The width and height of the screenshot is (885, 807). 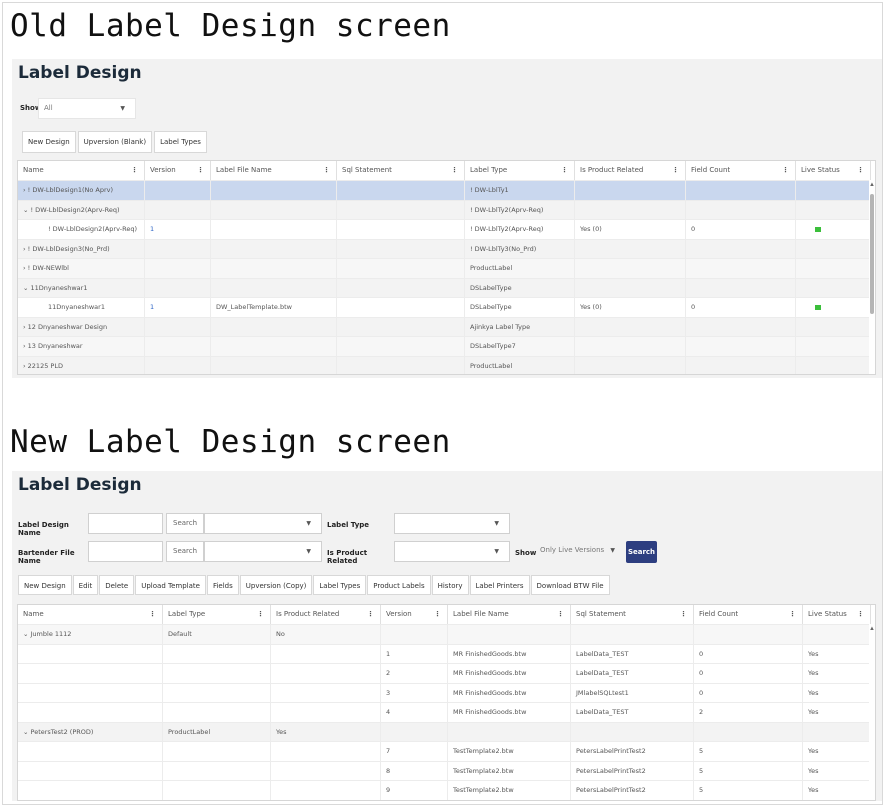 What do you see at coordinates (401, 307) in the screenshot?
I see `cell-sql-statement` at bounding box center [401, 307].